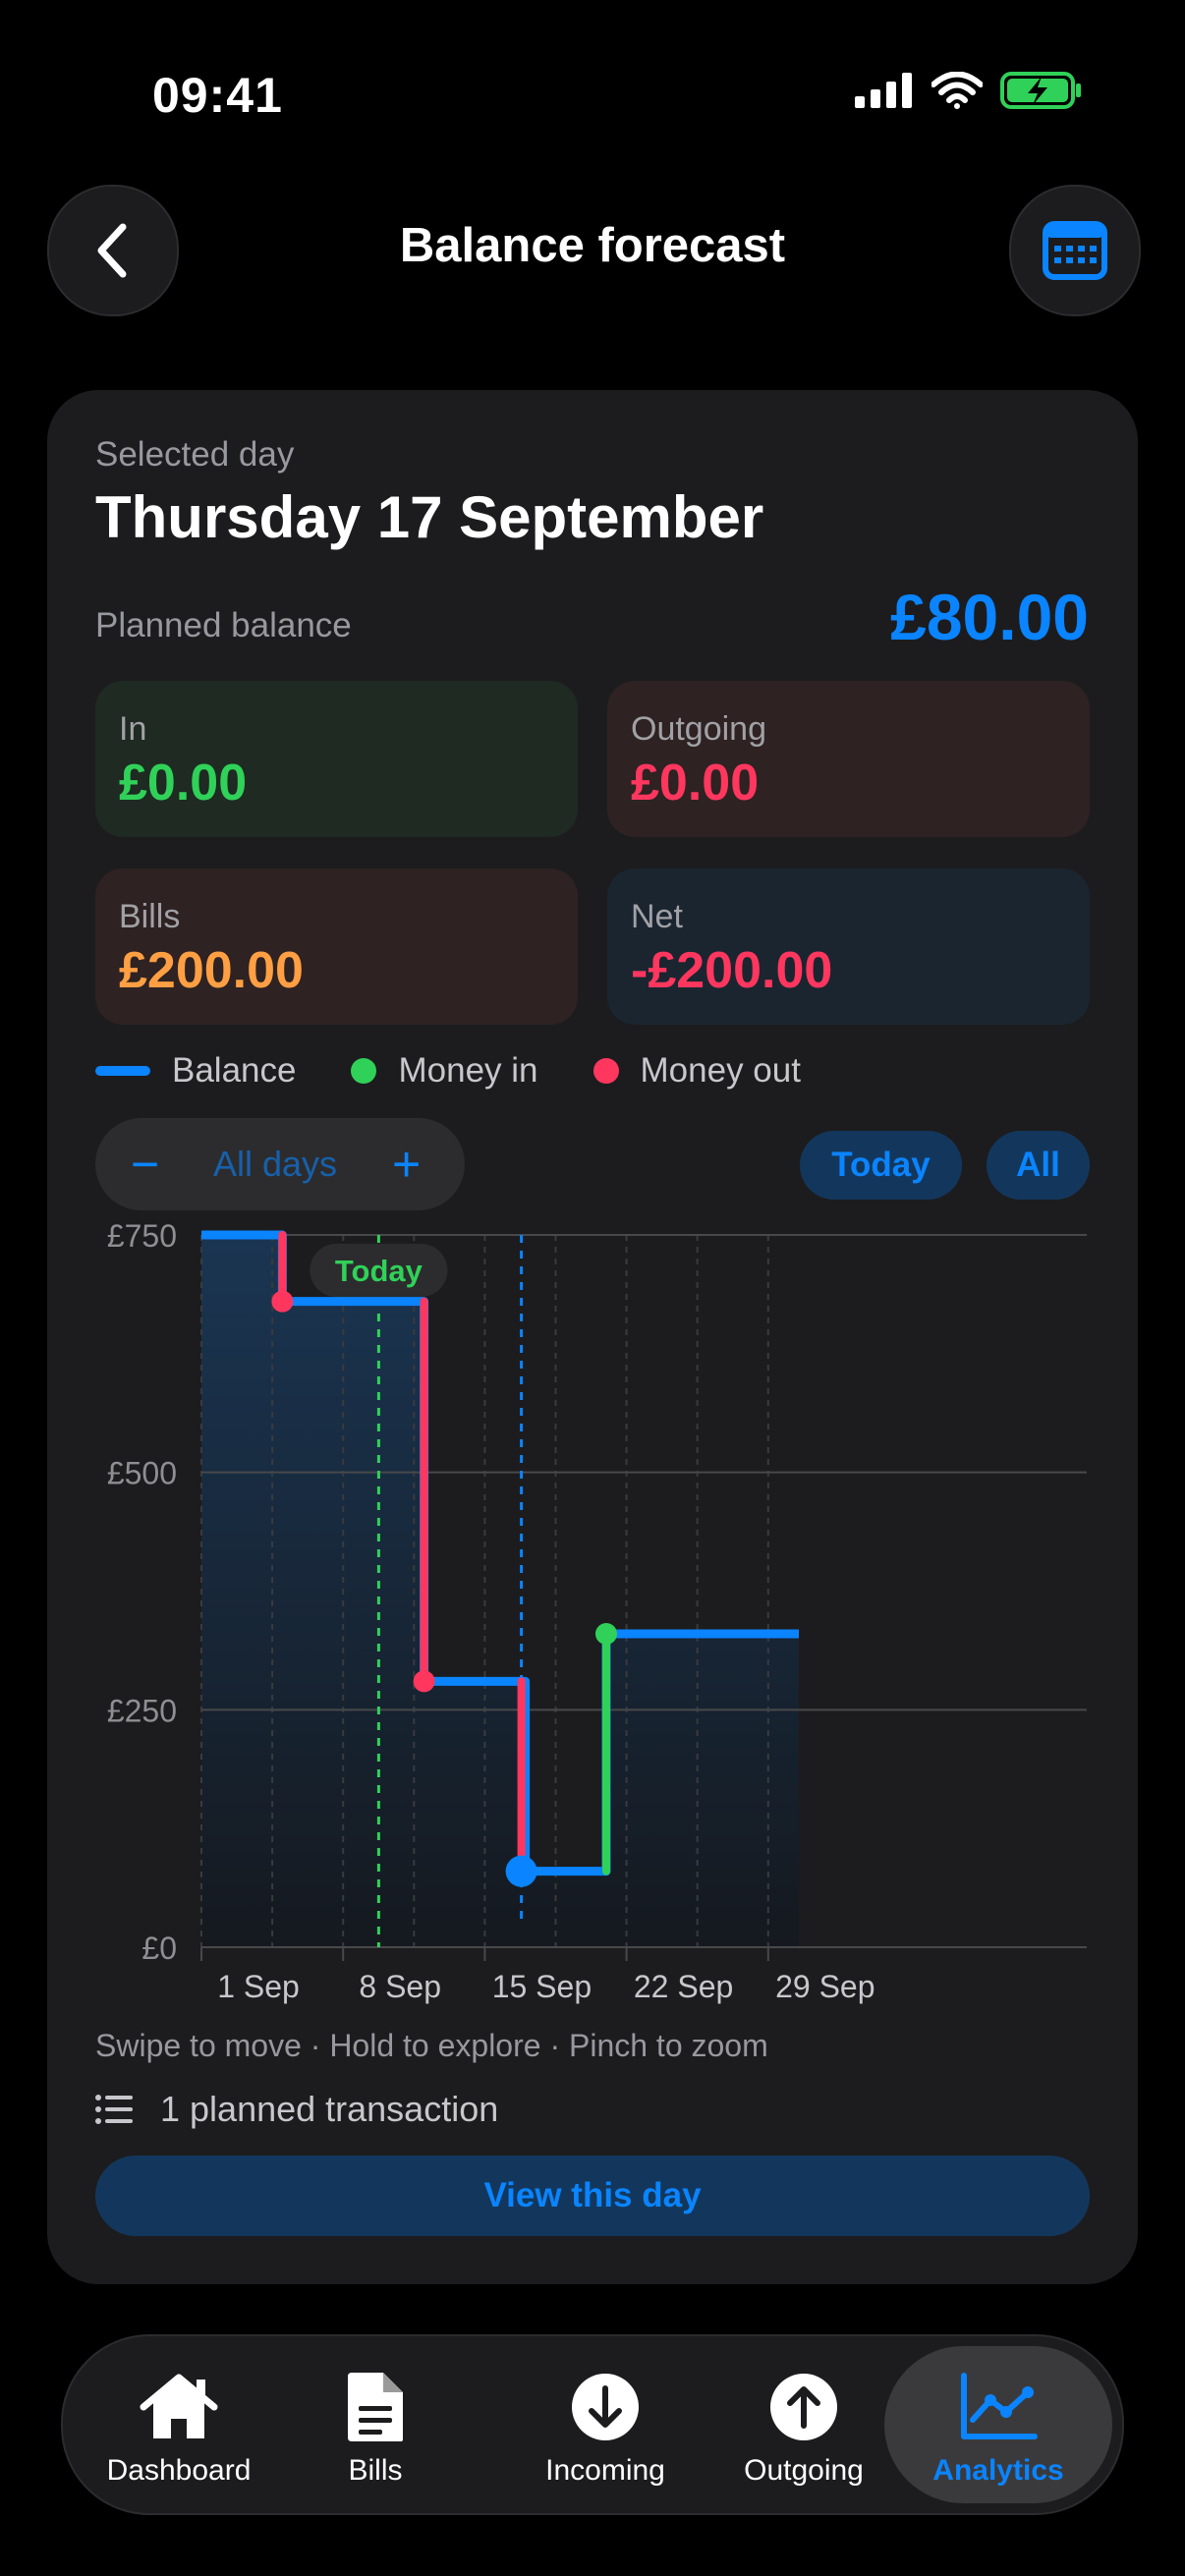 This screenshot has height=2576, width=1185. What do you see at coordinates (150, 916) in the screenshot?
I see `tile-bills-label: Bills` at bounding box center [150, 916].